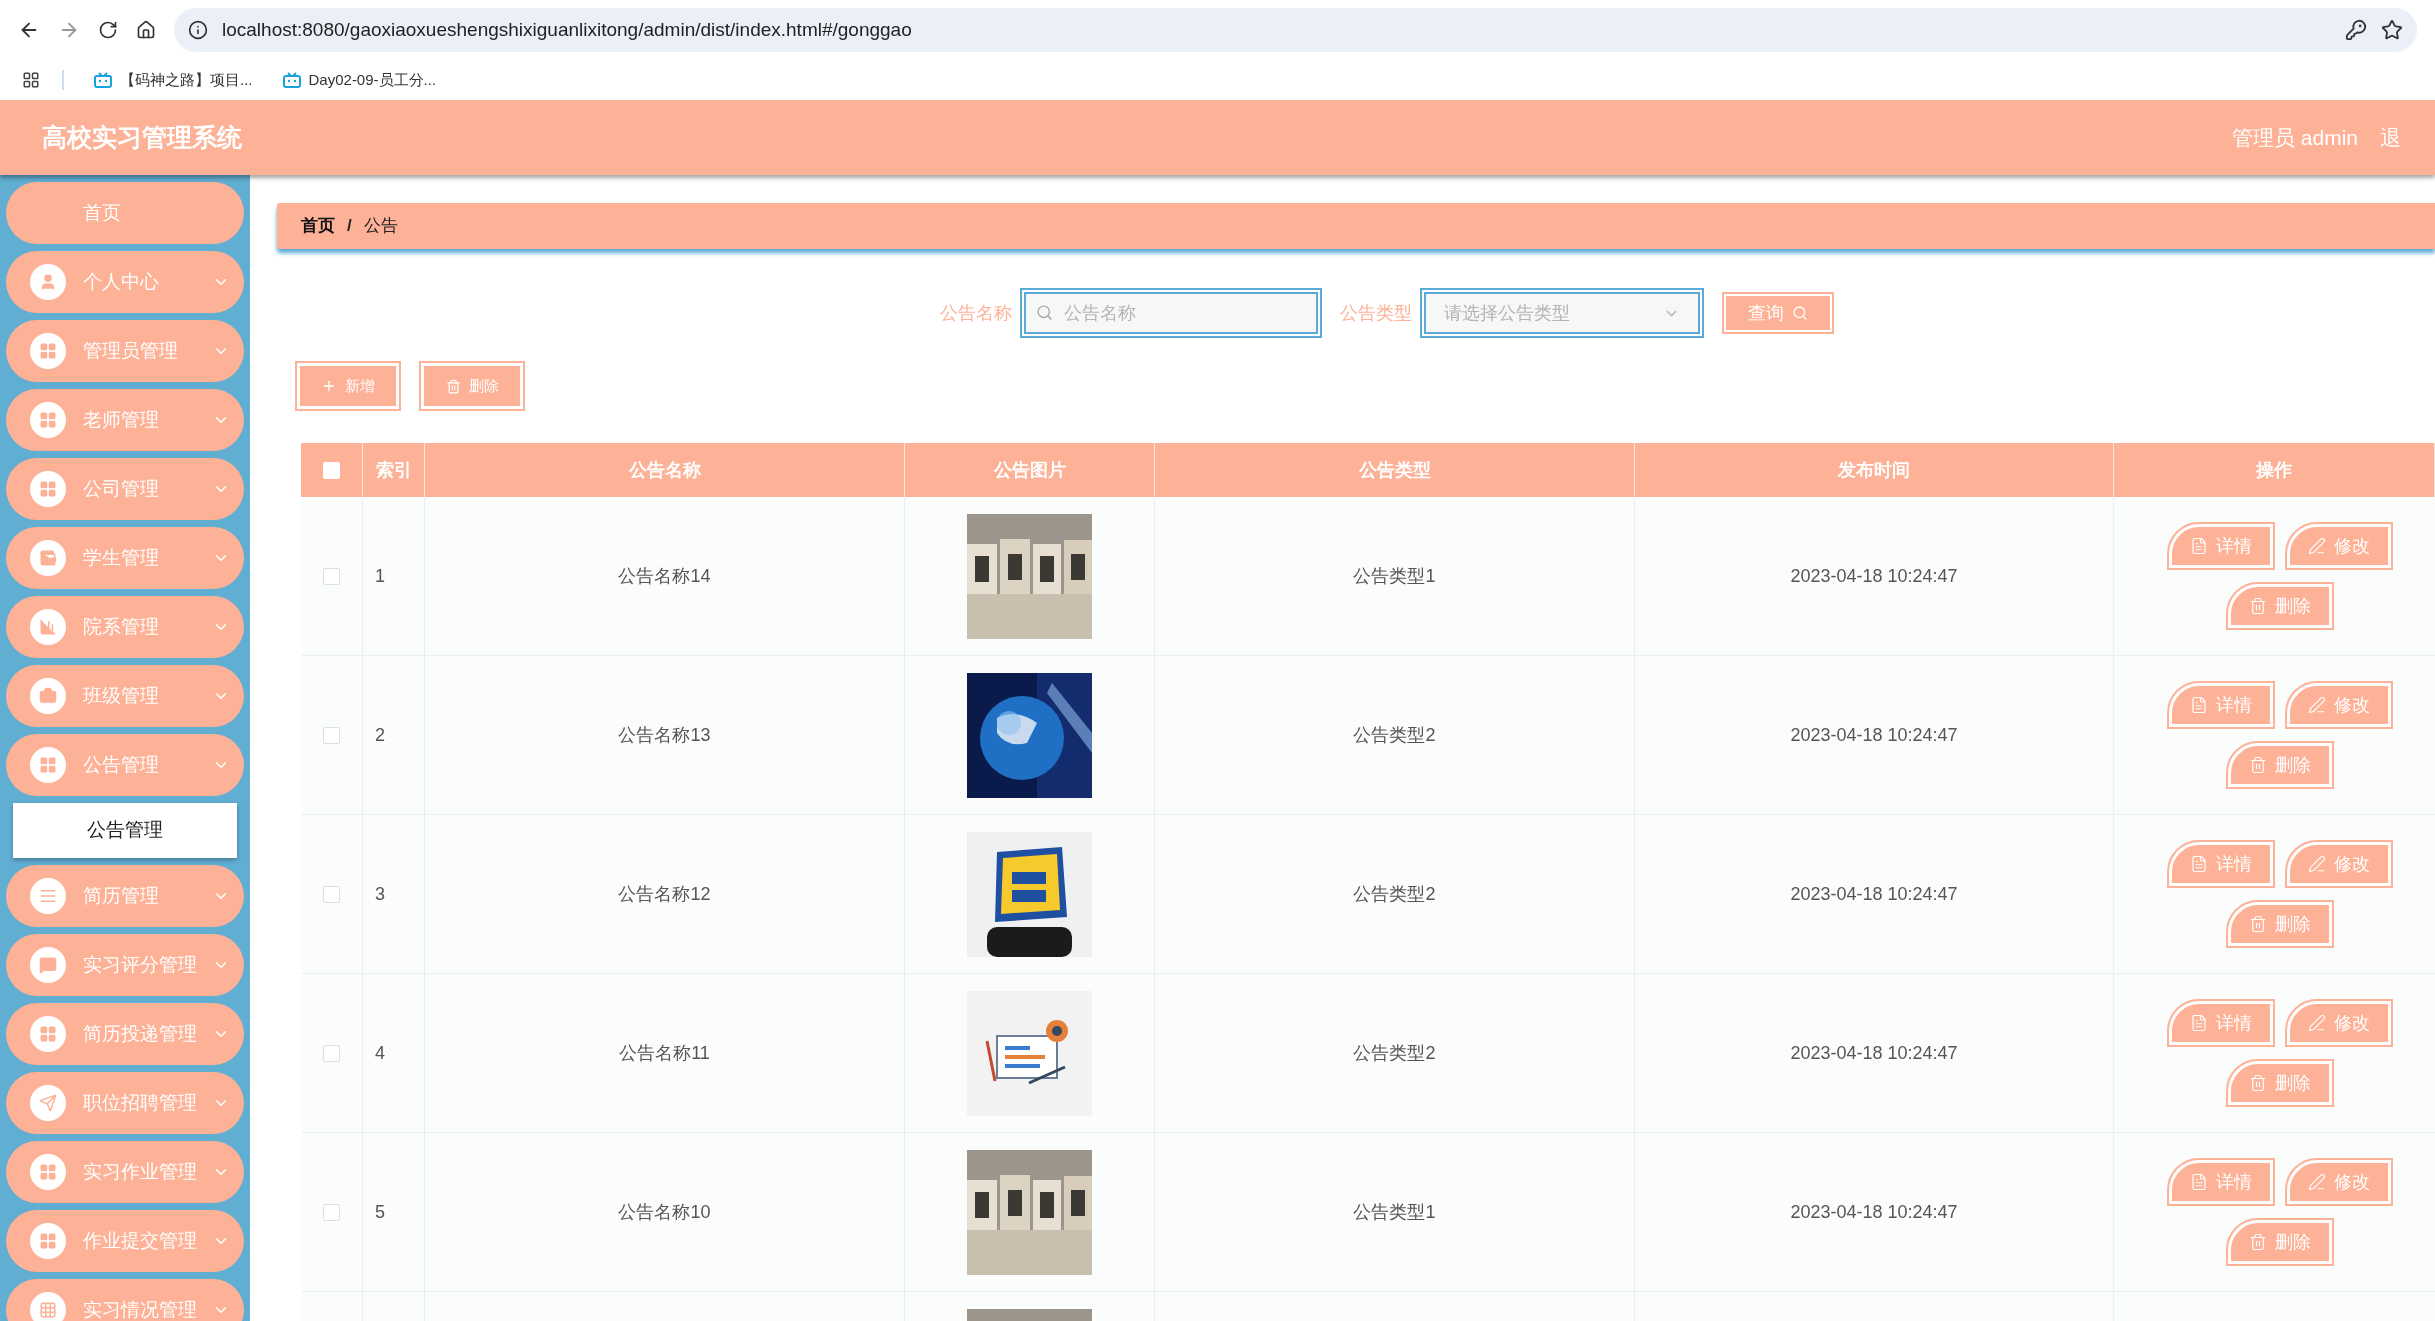  I want to click on sidebar-menu-item: 职位招聘管理, so click(125, 1103).